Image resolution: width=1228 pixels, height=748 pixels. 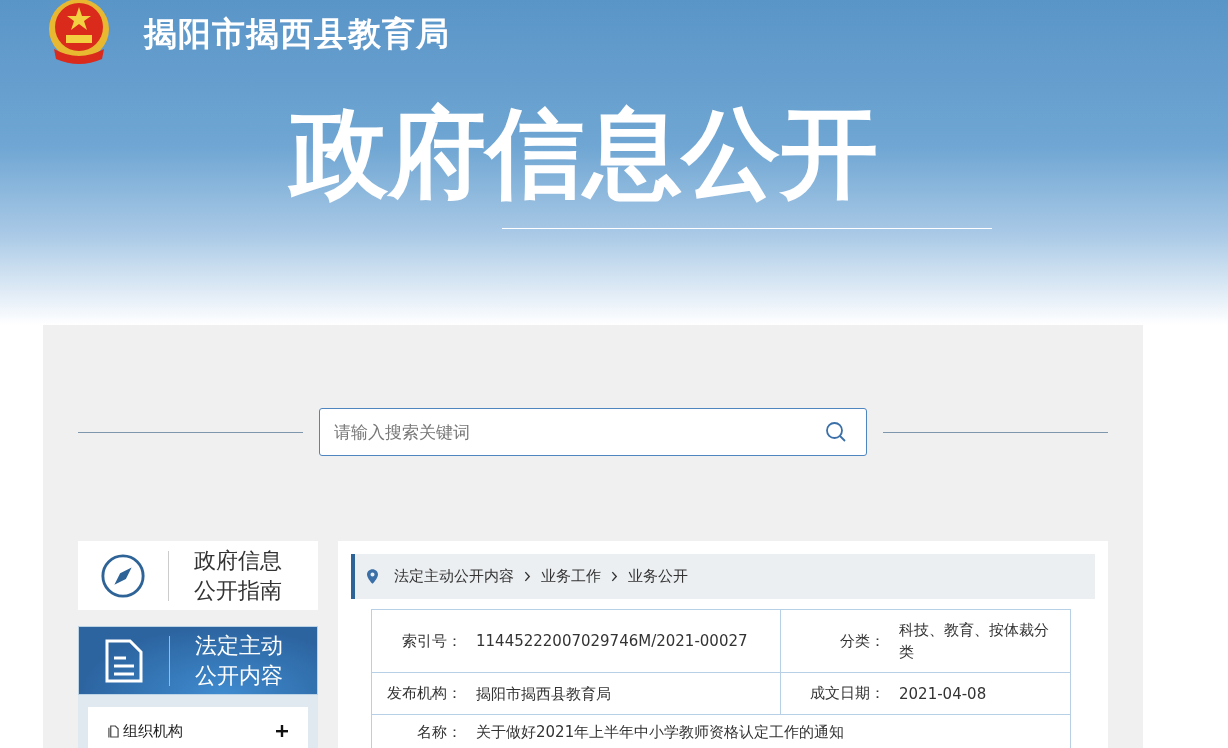 I want to click on breadcrumb-link: 业务公开, so click(x=658, y=576).